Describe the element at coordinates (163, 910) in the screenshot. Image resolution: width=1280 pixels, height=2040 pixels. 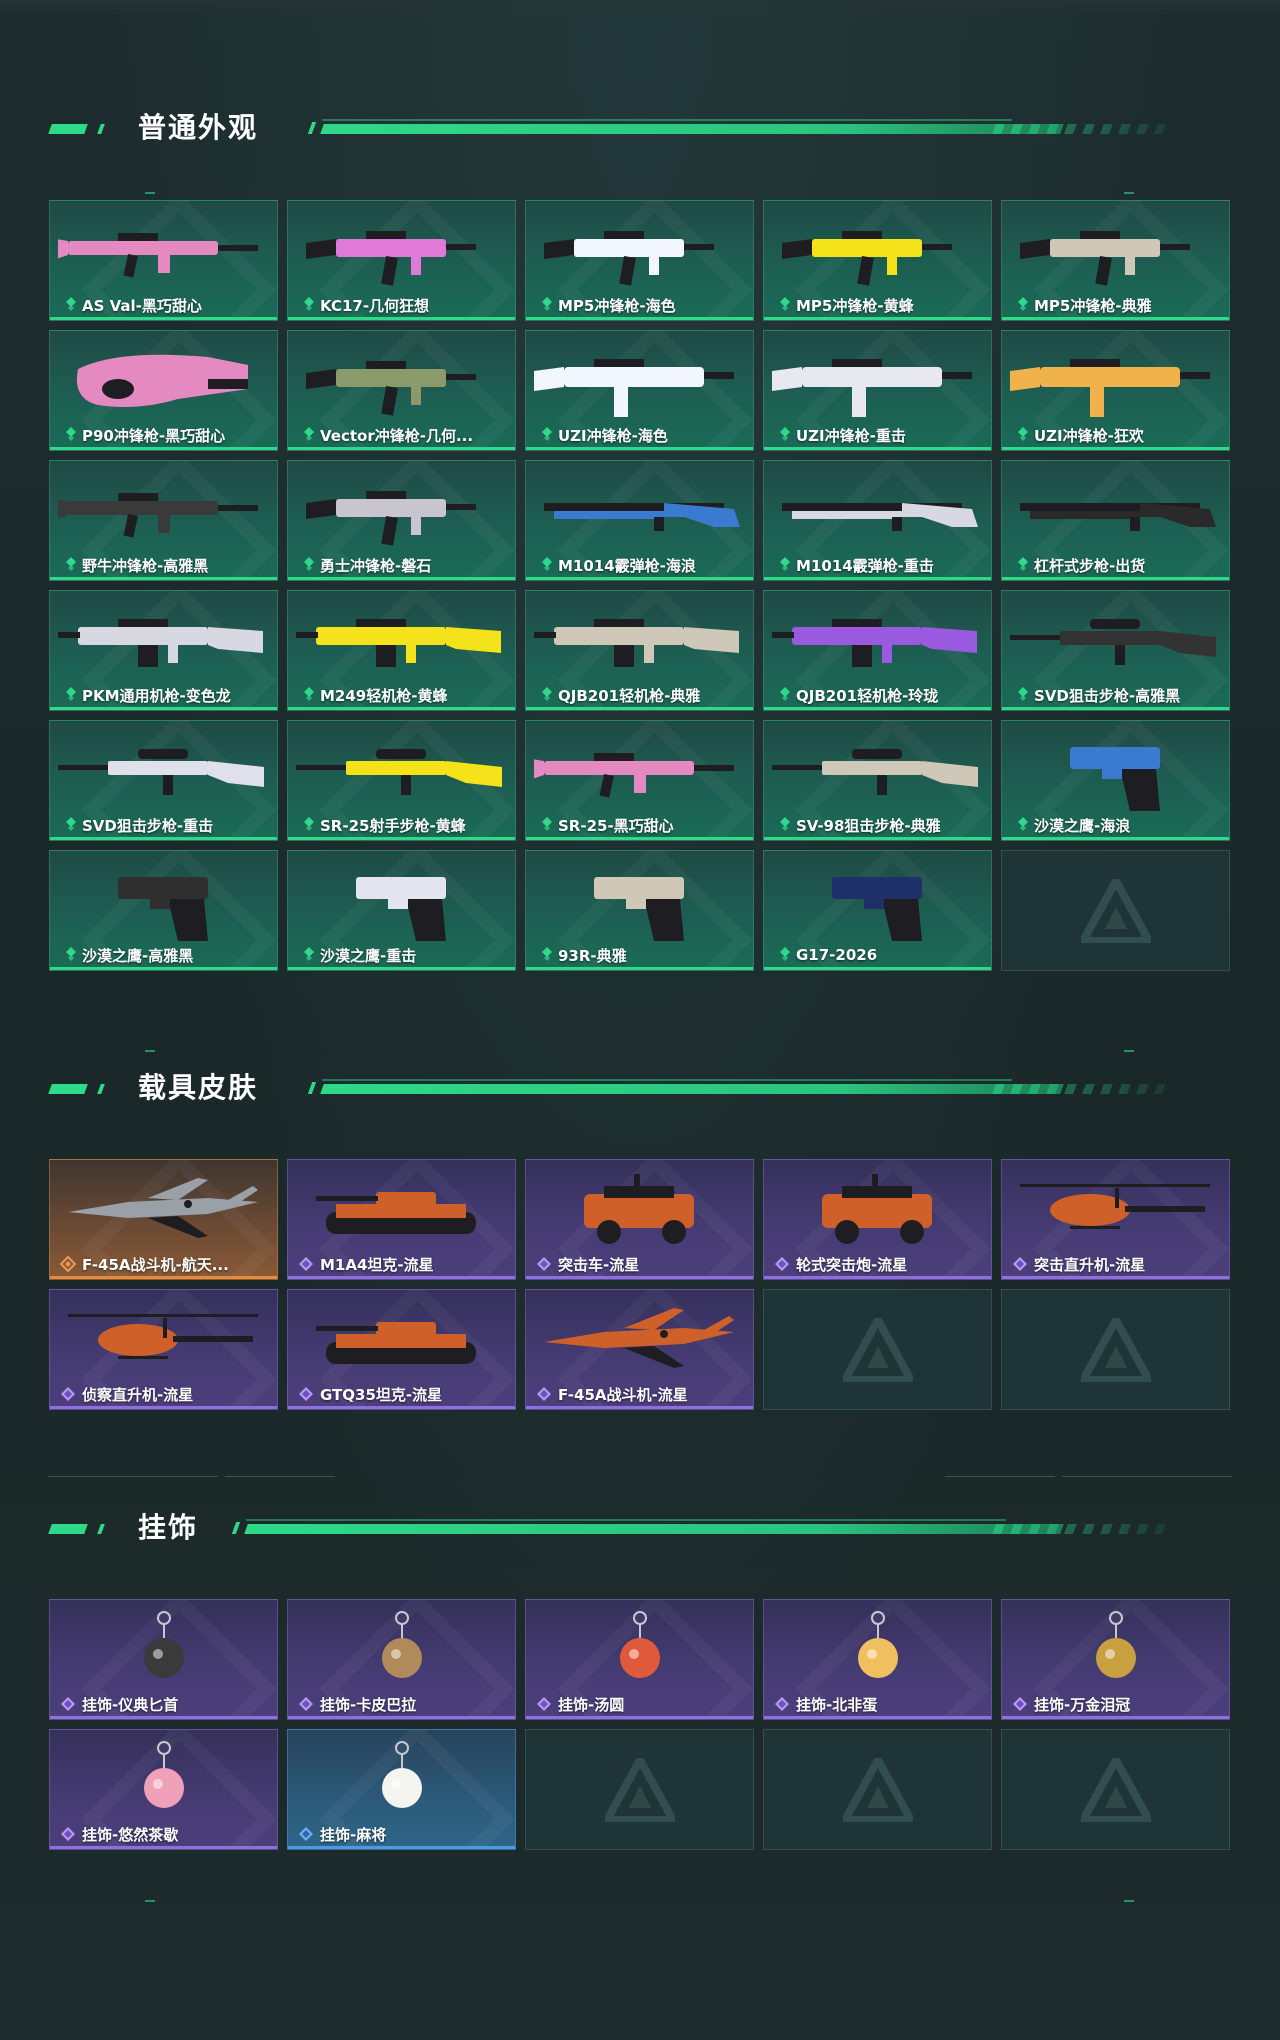
I see `skin-card: 沙漠之鹰-高雅黑` at that location.